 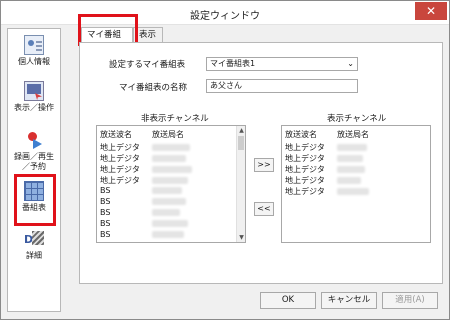 What do you see at coordinates (241, 143) in the screenshot?
I see `scroll-thumb` at bounding box center [241, 143].